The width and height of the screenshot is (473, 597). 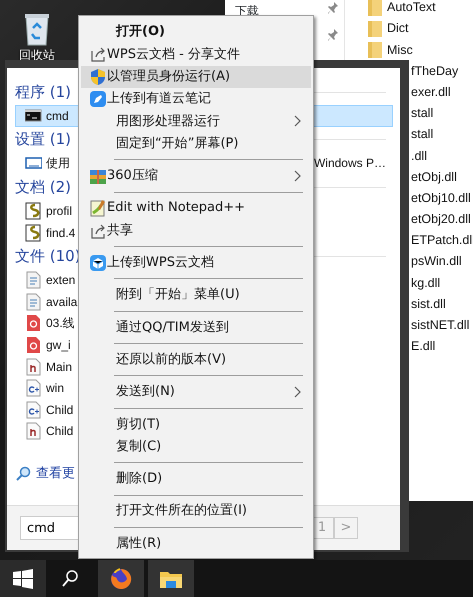 I want to click on result-name: gw_i, so click(x=58, y=345).